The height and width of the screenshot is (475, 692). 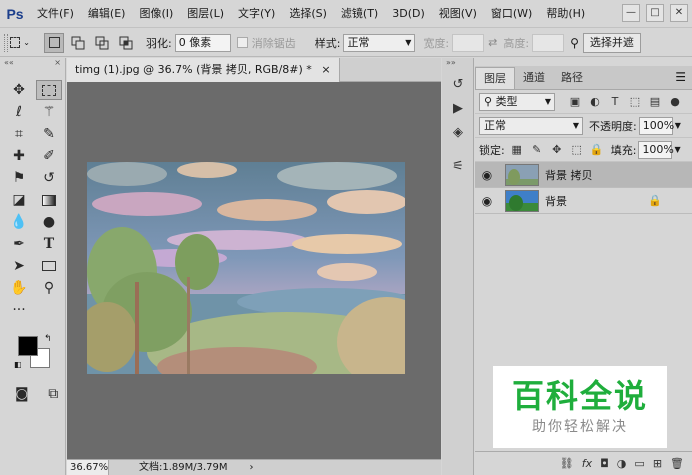 What do you see at coordinates (379, 42) in the screenshot?
I see `style-select: 正常 ▼` at bounding box center [379, 42].